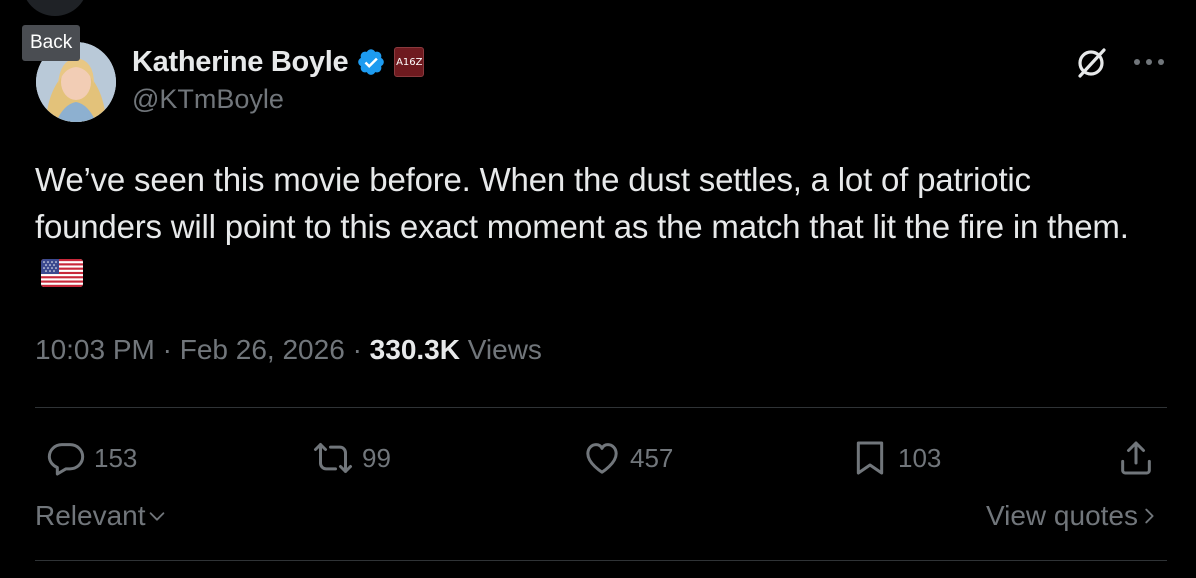 The image size is (1196, 578). I want to click on repost-button: 99, so click(351, 458).